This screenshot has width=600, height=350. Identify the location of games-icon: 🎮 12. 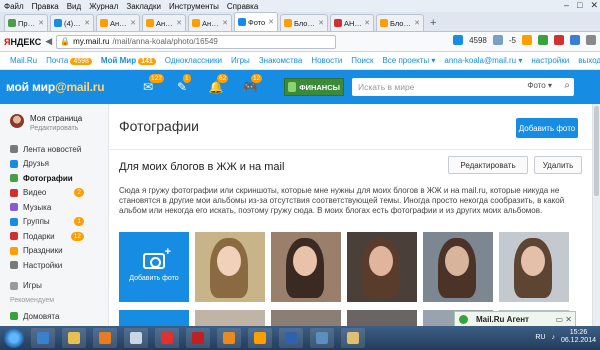
(252, 84).